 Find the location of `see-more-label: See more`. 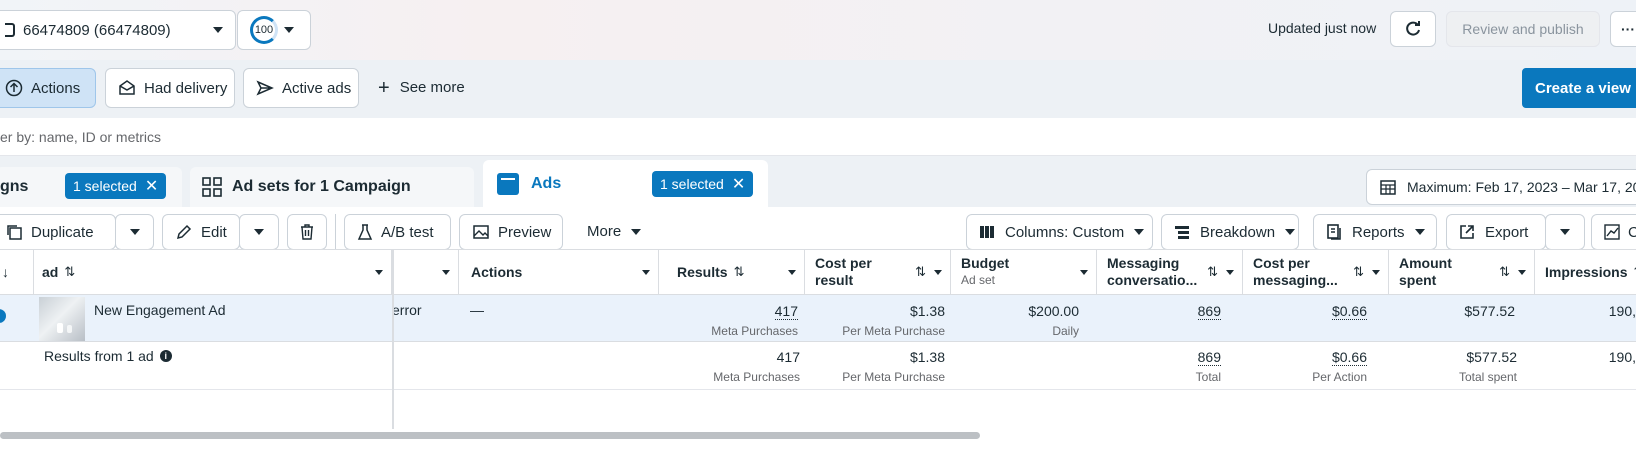

see-more-label: See more is located at coordinates (432, 87).